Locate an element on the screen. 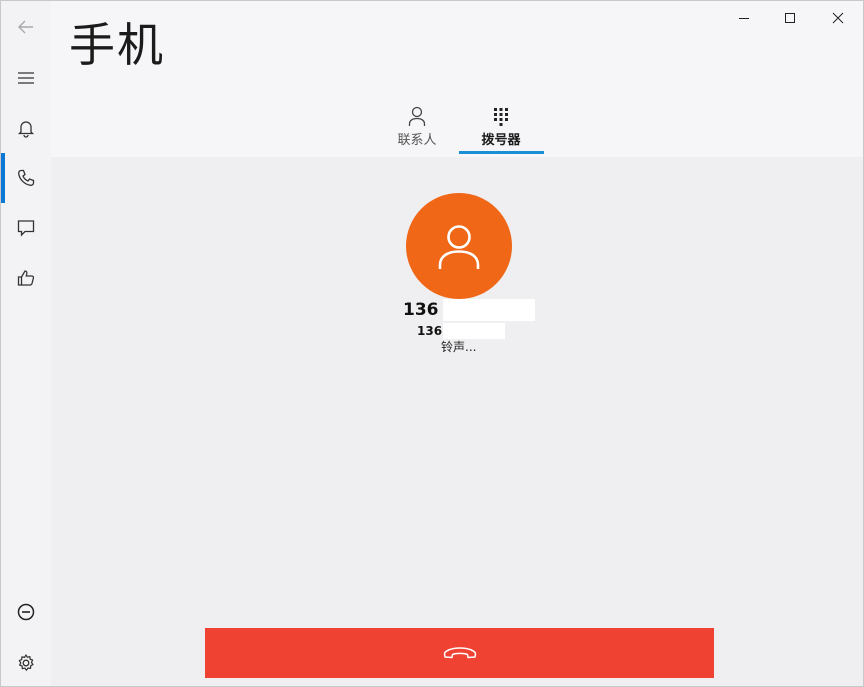 The height and width of the screenshot is (687, 864). menu-button is located at coordinates (26, 78).